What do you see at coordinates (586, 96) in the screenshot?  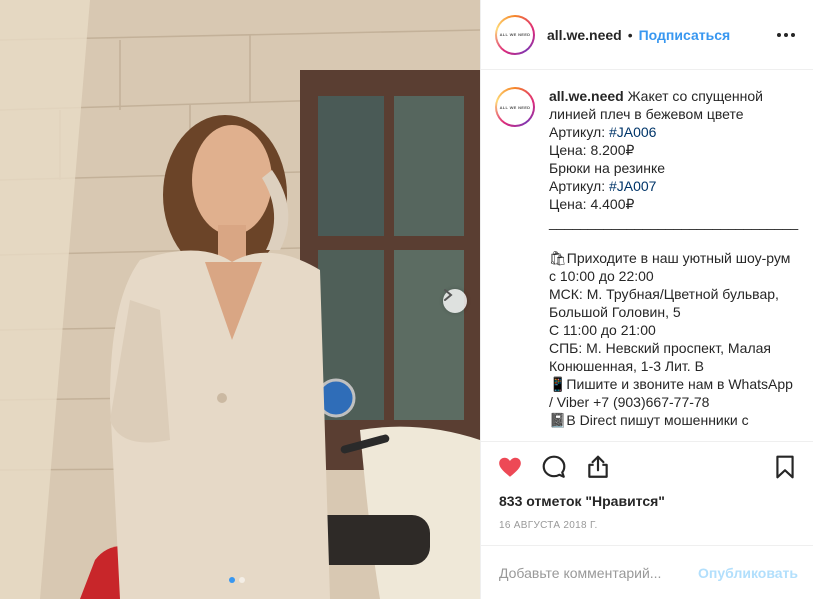 I see `caption-username: all.we.need` at bounding box center [586, 96].